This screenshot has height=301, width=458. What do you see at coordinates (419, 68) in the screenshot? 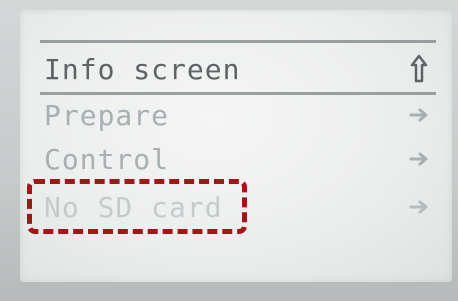
I see `arrow-up-icon` at bounding box center [419, 68].